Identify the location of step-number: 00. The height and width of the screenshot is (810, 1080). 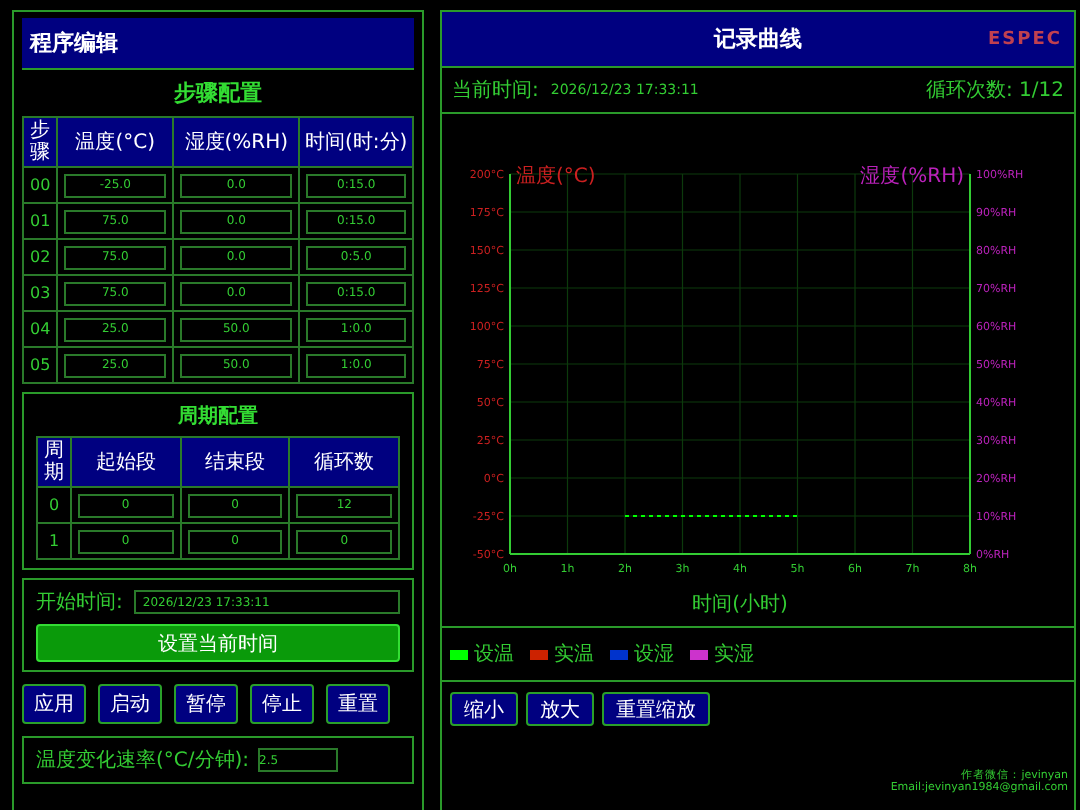
(40, 185).